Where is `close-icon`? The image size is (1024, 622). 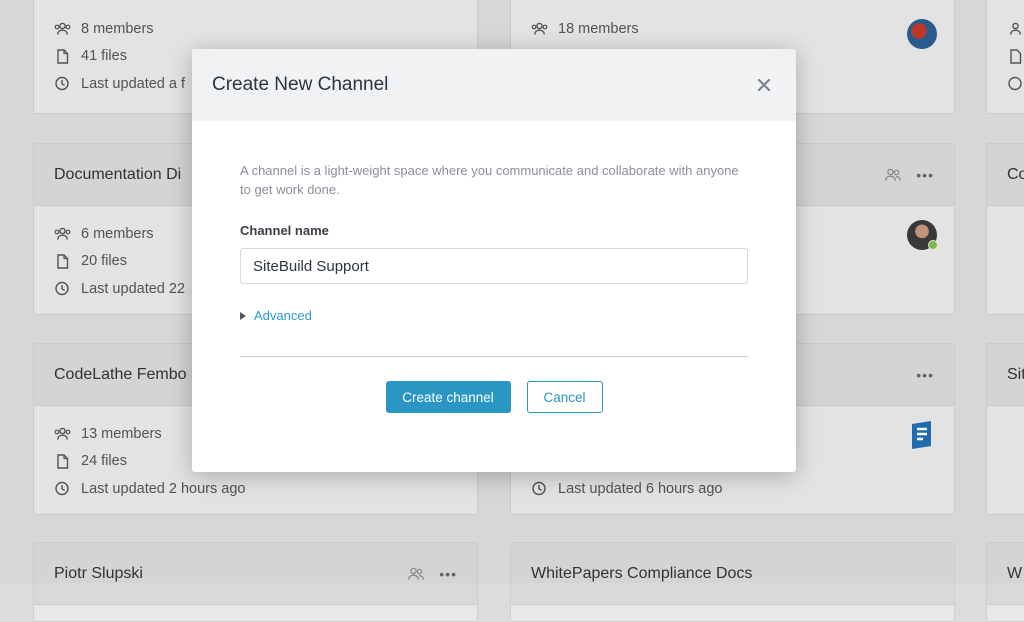 close-icon is located at coordinates (764, 85).